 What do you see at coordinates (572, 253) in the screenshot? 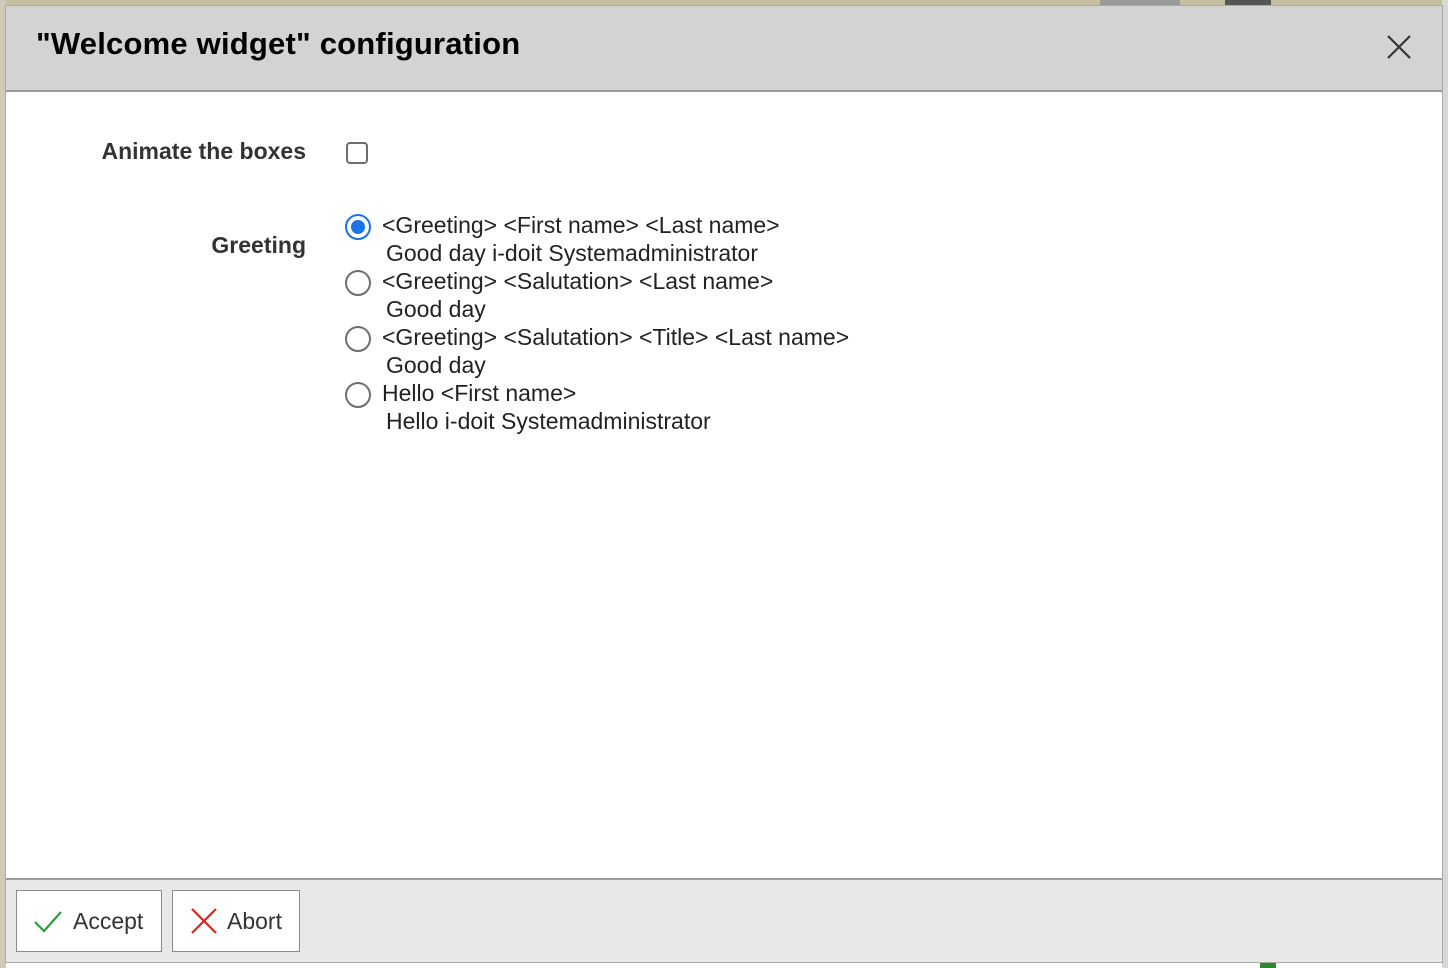
I see `greeting-option-preview: Good day i-doit Systemadministrator` at bounding box center [572, 253].